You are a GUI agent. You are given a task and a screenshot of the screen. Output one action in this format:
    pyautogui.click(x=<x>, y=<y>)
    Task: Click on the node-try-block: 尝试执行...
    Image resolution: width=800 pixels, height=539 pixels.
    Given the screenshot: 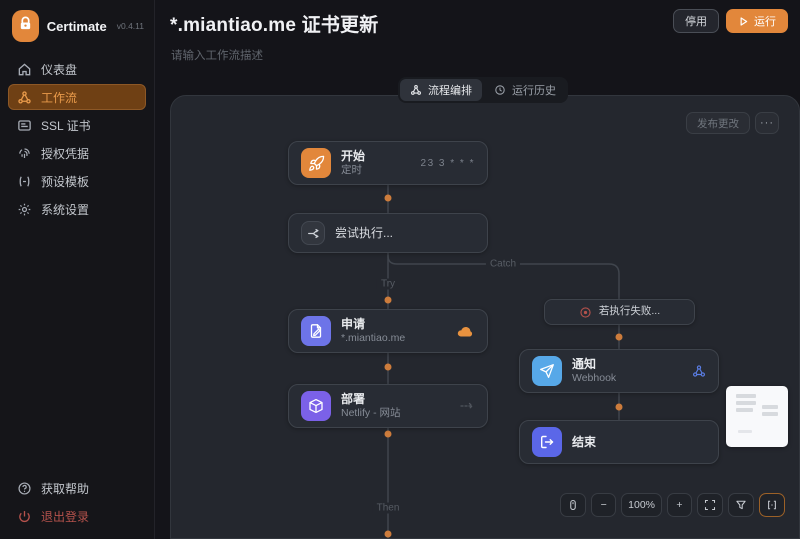 What is the action you would take?
    pyautogui.click(x=388, y=233)
    